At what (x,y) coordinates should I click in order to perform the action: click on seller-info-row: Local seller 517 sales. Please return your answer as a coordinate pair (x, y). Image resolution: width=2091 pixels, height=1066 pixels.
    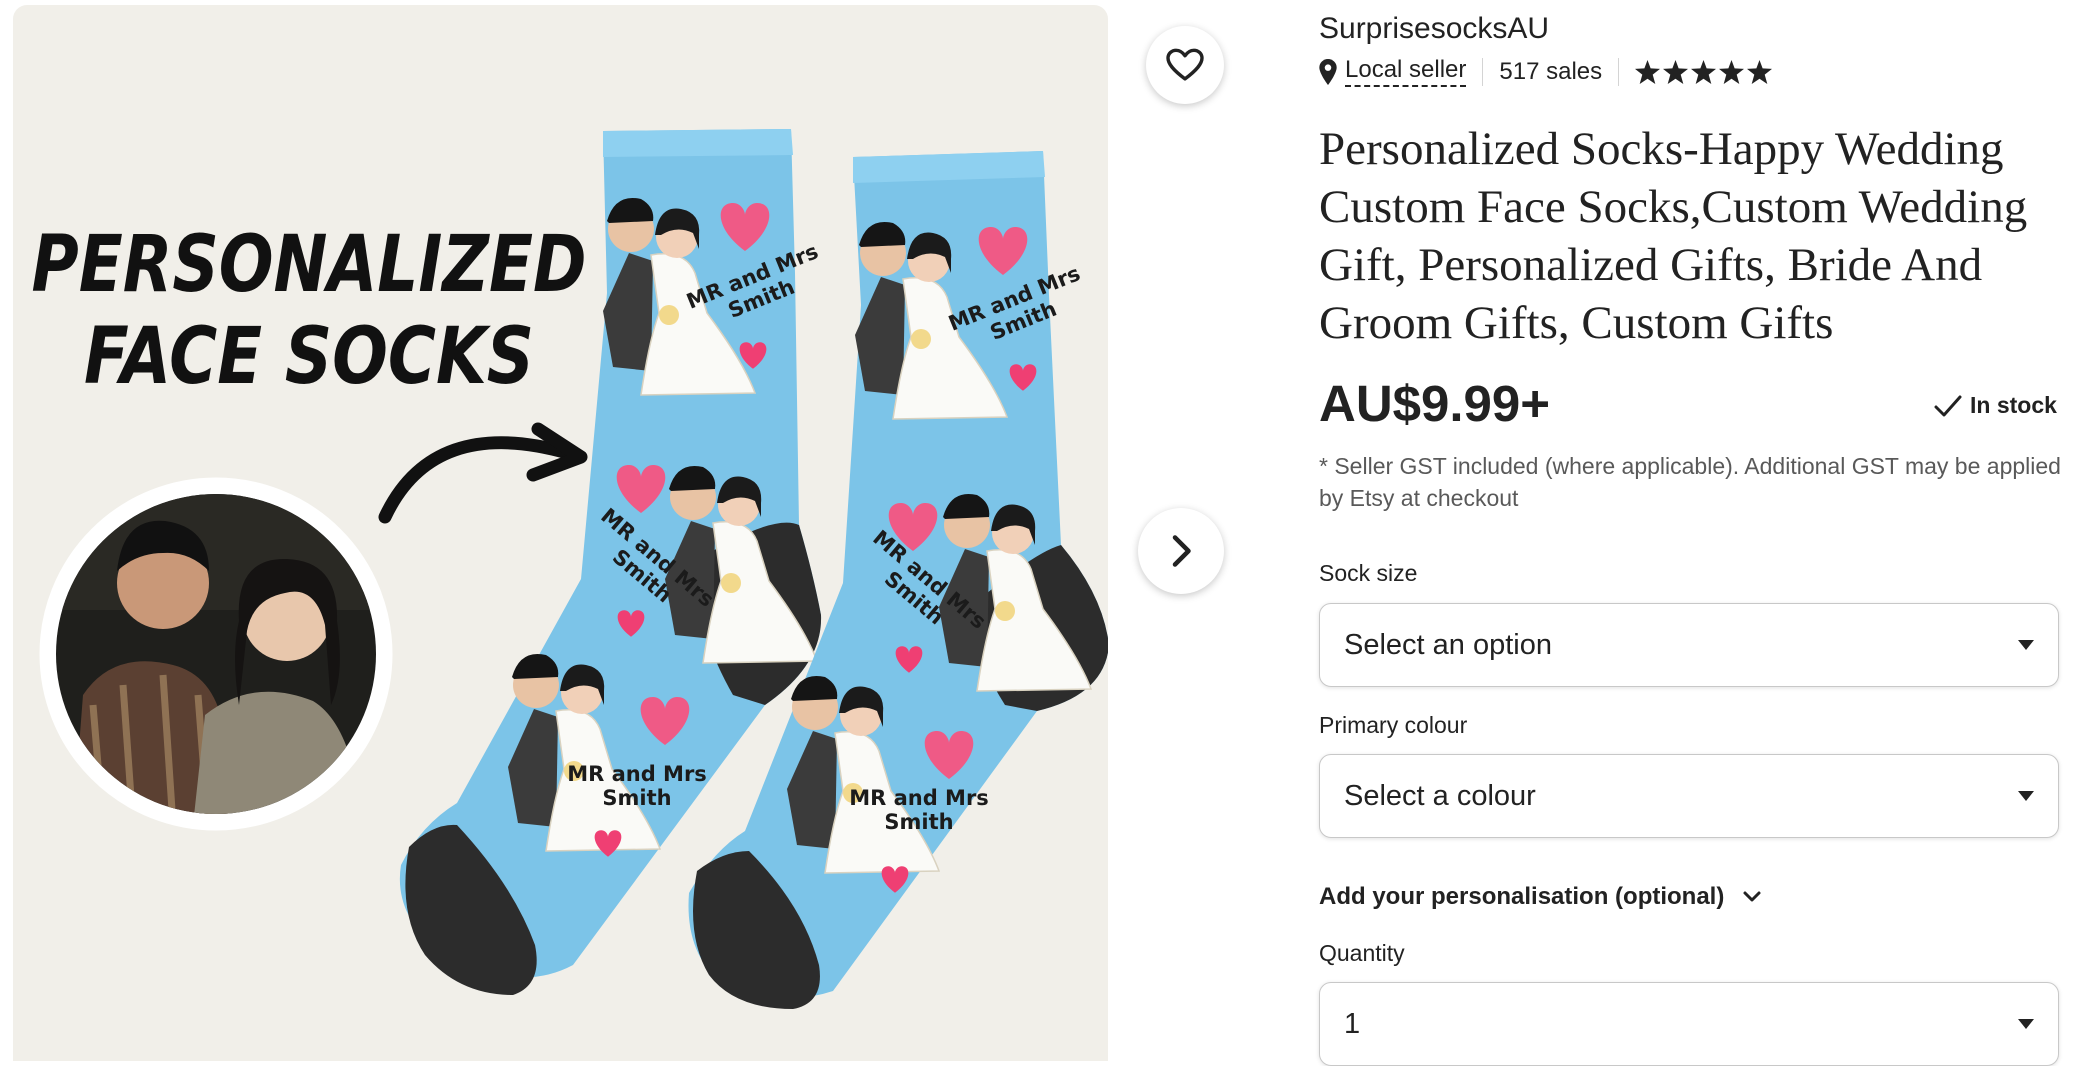
    Looking at the image, I should click on (1546, 71).